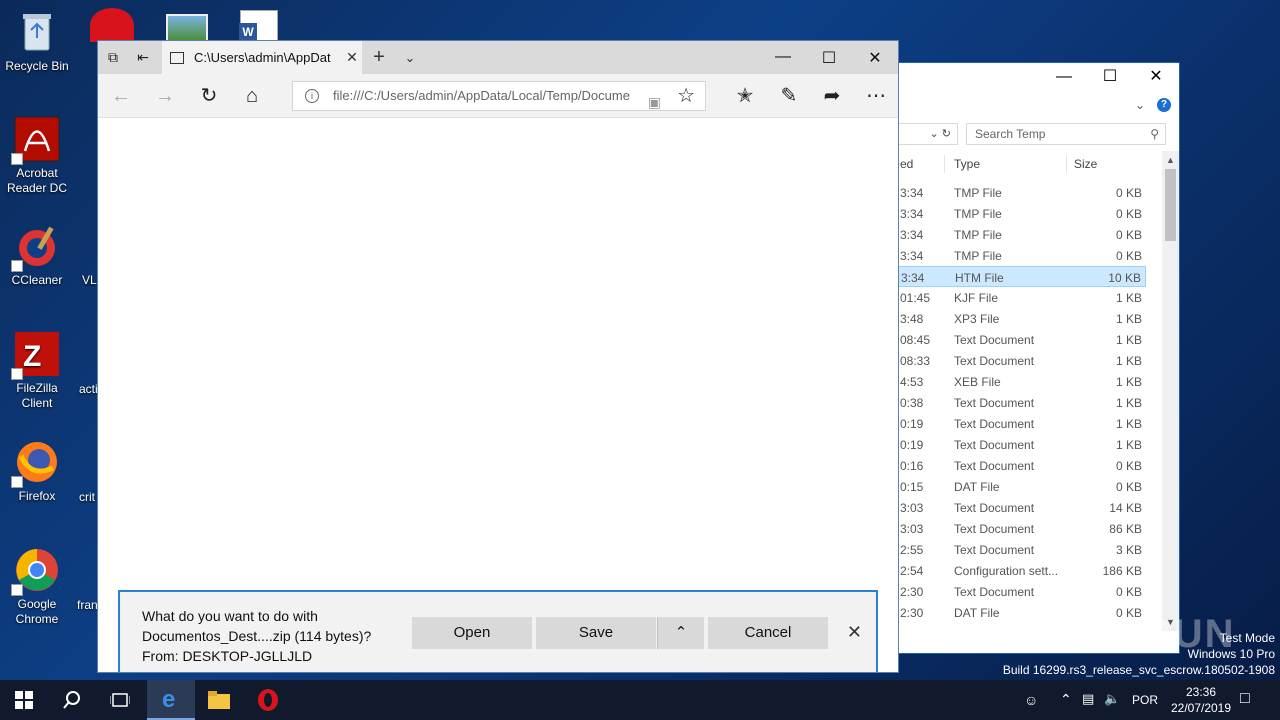  I want to click on opera-desktop-icon, so click(112, 25).